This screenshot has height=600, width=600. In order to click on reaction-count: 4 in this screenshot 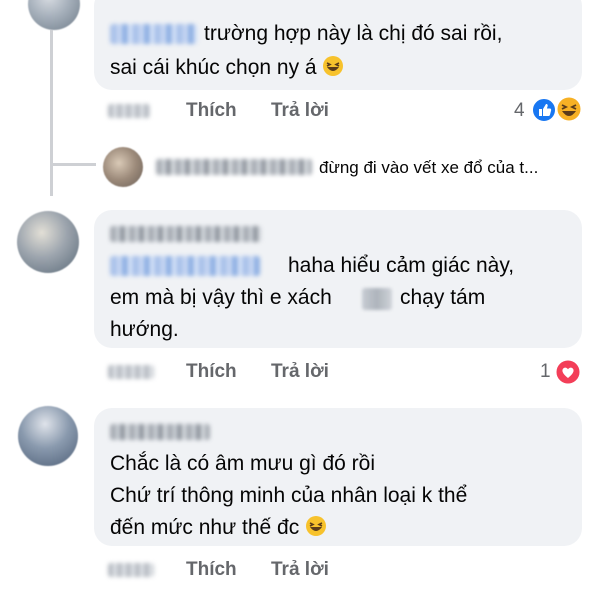, I will do `click(519, 111)`.